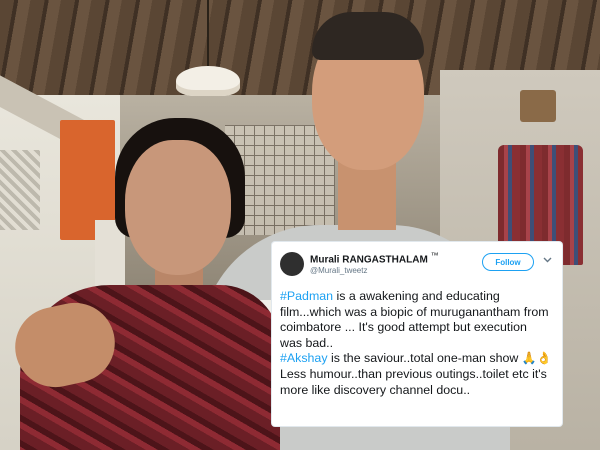  What do you see at coordinates (536, 358) in the screenshot?
I see `emoji-icons: 🙏👌` at bounding box center [536, 358].